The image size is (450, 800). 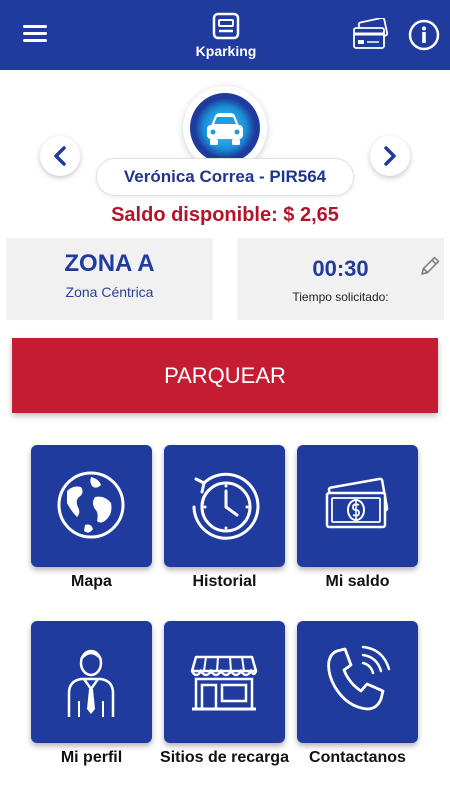 I want to click on menu-tile-label: Contactanos, so click(x=357, y=757).